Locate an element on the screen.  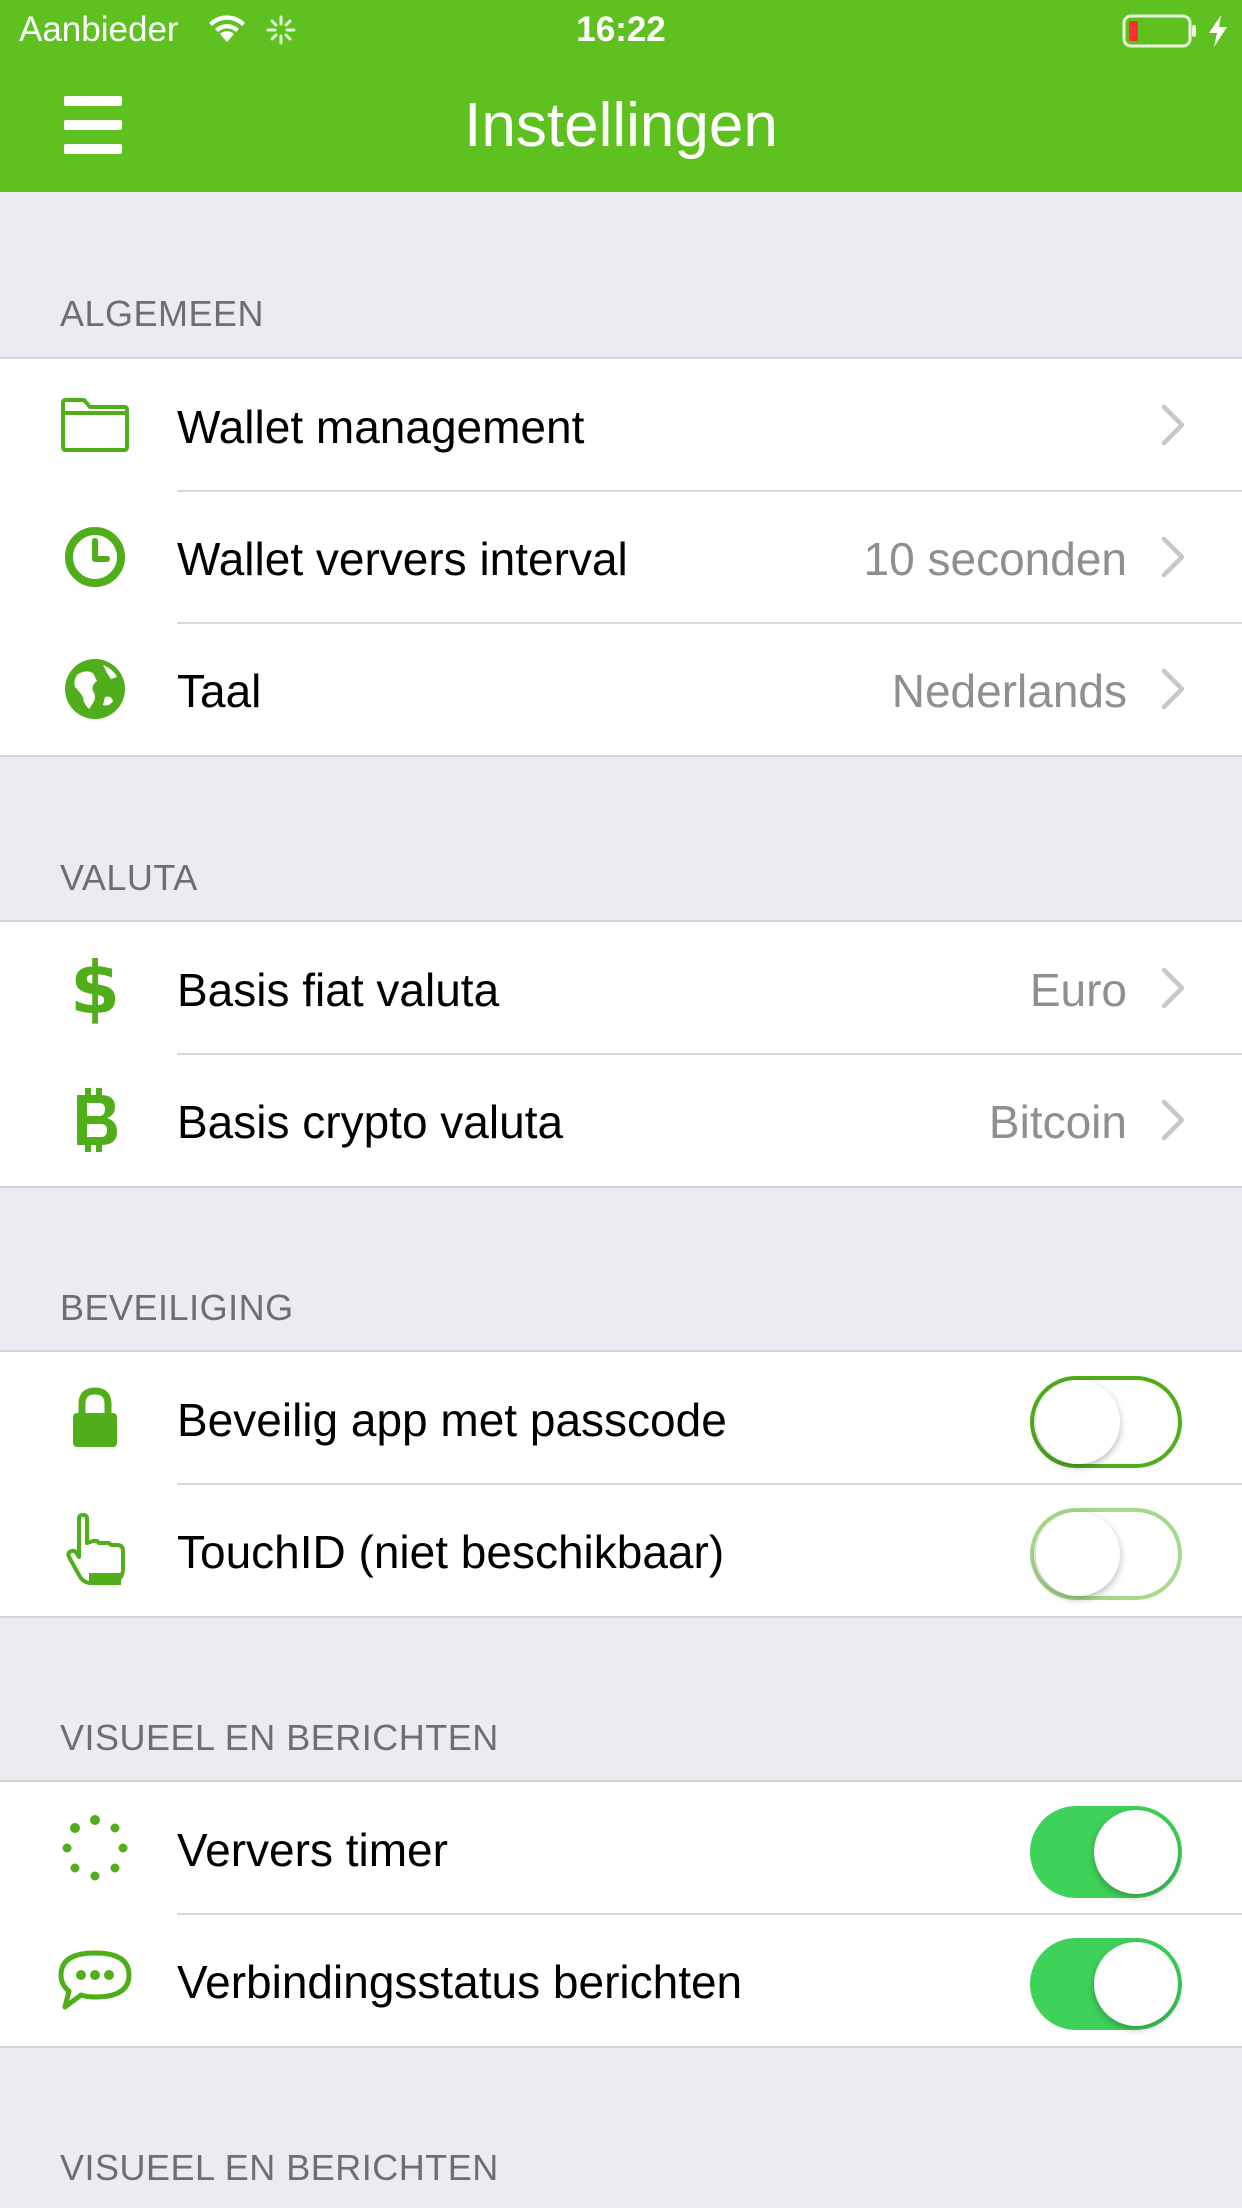
section-header-visual-2: VISUEEL EN BERICHTEN is located at coordinates (279, 2167).